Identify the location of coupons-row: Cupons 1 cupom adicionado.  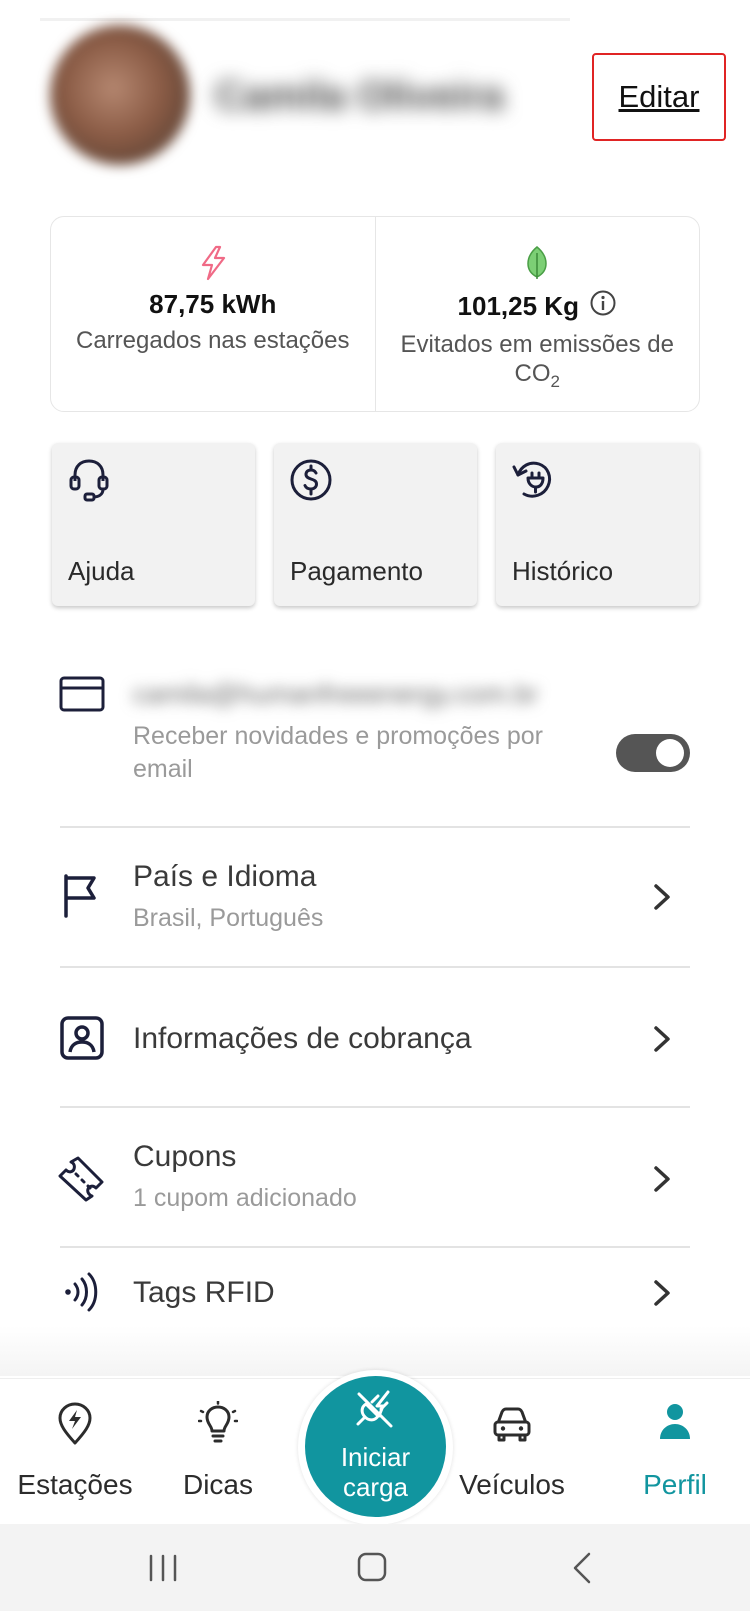
(375, 1177).